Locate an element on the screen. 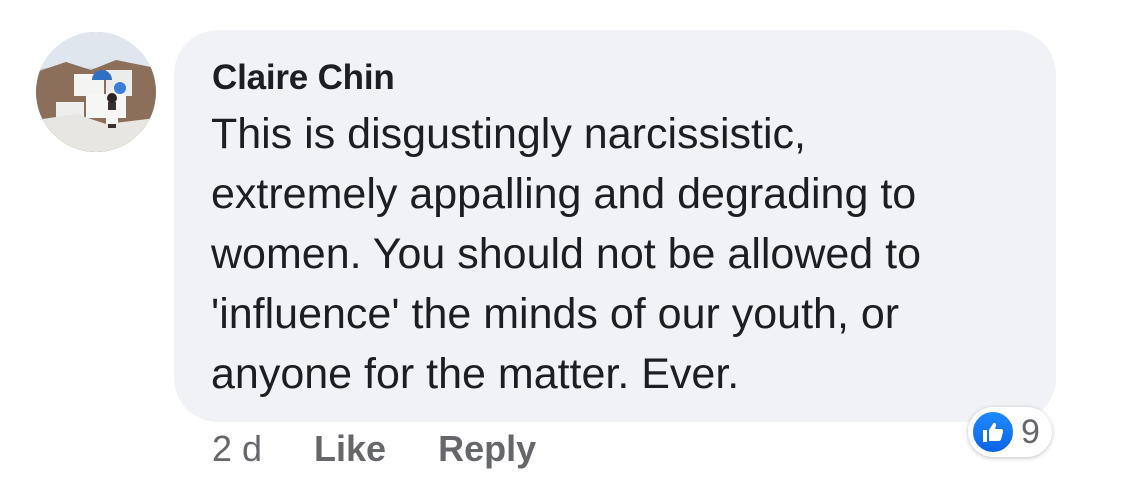 The height and width of the screenshot is (483, 1125). avatar is located at coordinates (96, 92).